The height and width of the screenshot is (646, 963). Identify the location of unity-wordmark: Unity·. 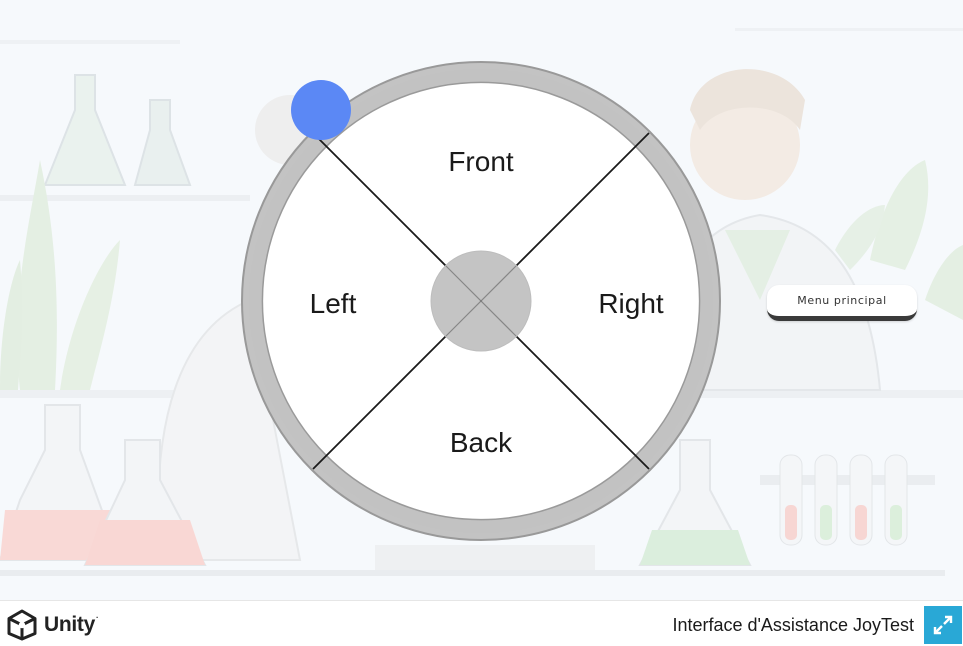
(71, 624).